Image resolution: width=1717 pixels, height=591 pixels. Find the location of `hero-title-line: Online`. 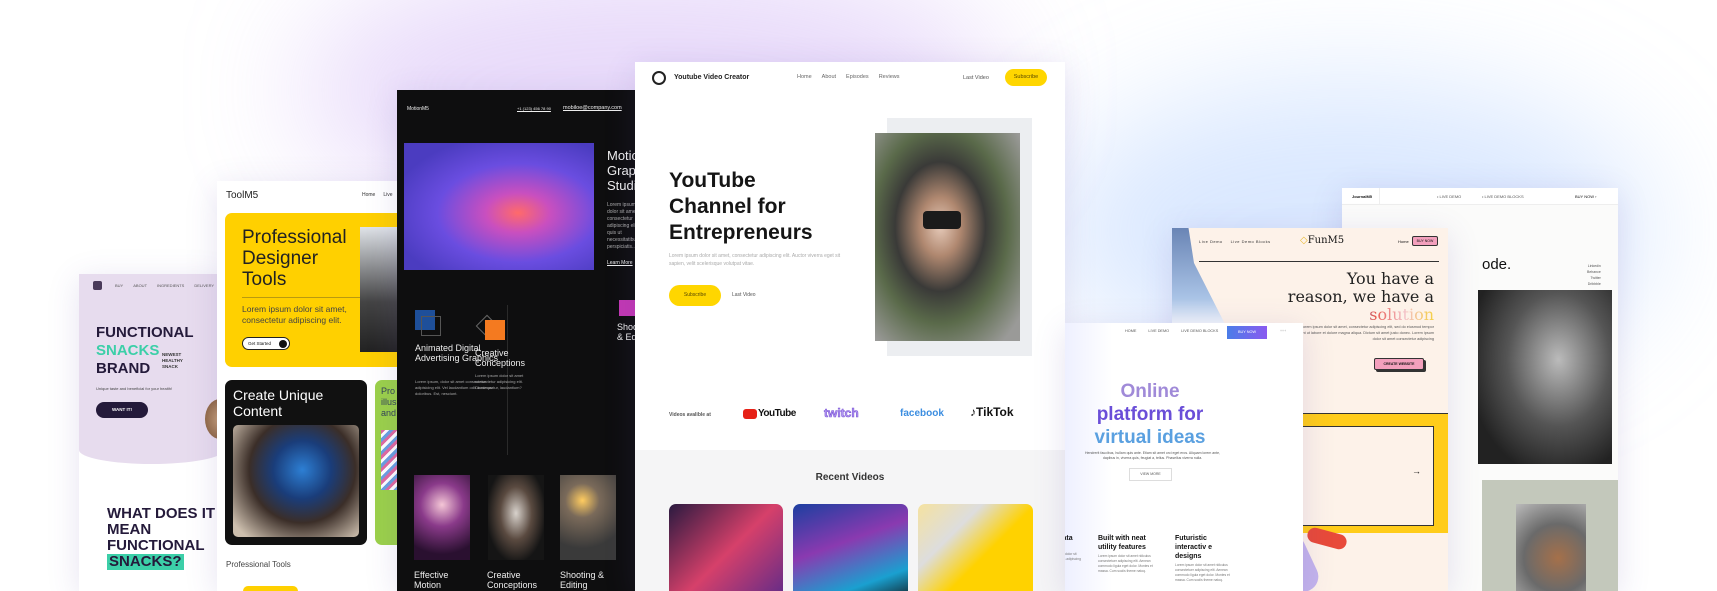

hero-title-line: Online is located at coordinates (1150, 391).